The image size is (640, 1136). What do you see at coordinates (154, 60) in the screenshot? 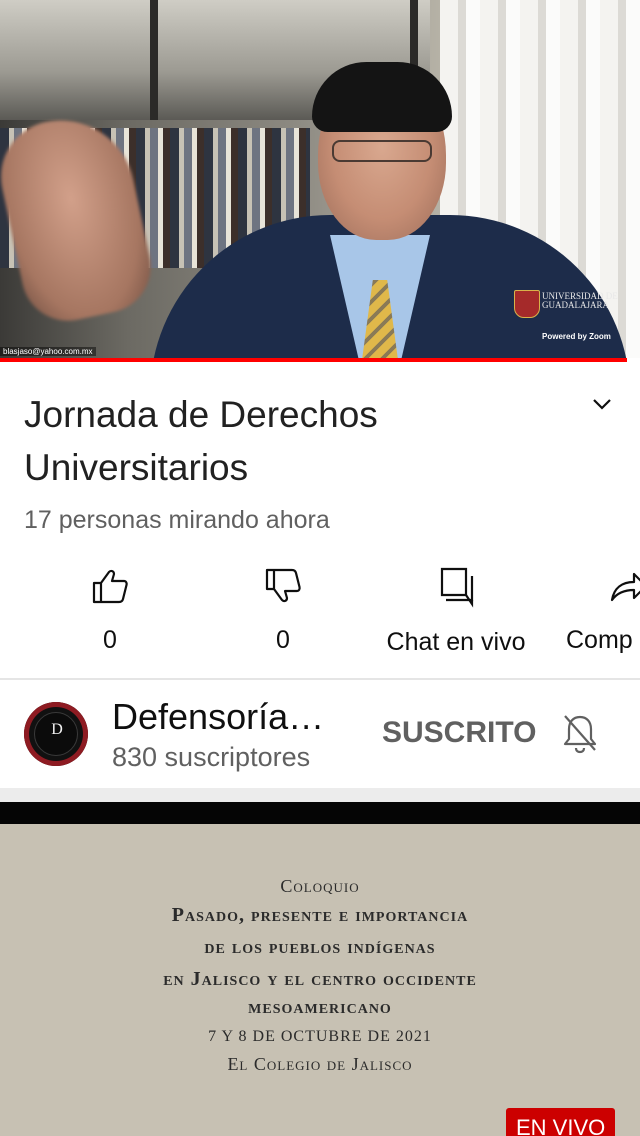
I see `shelf-divider` at bounding box center [154, 60].